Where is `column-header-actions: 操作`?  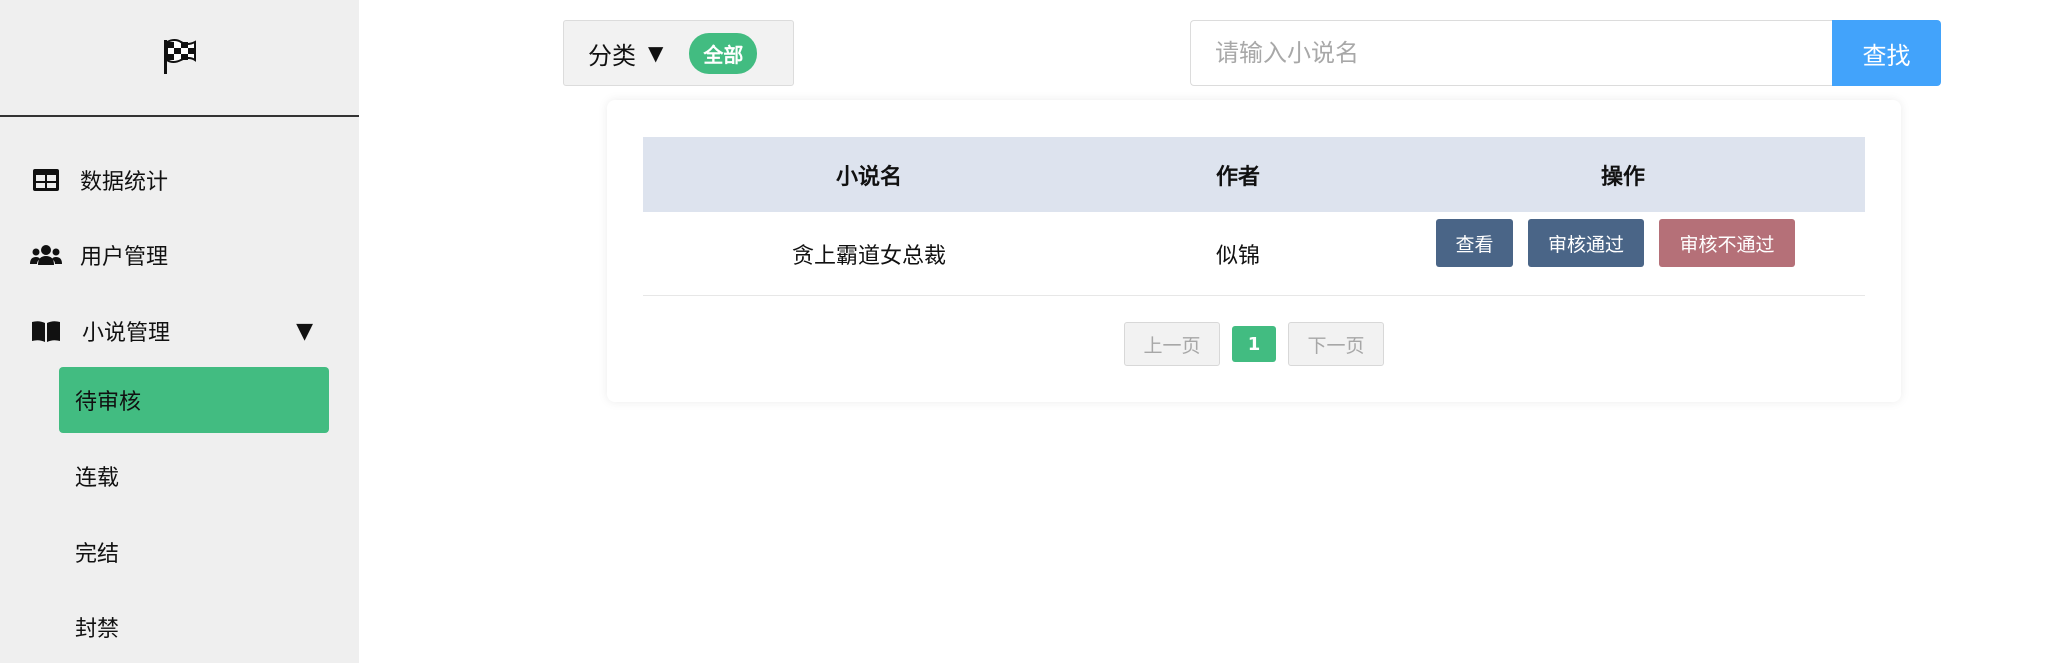 column-header-actions: 操作 is located at coordinates (1622, 177).